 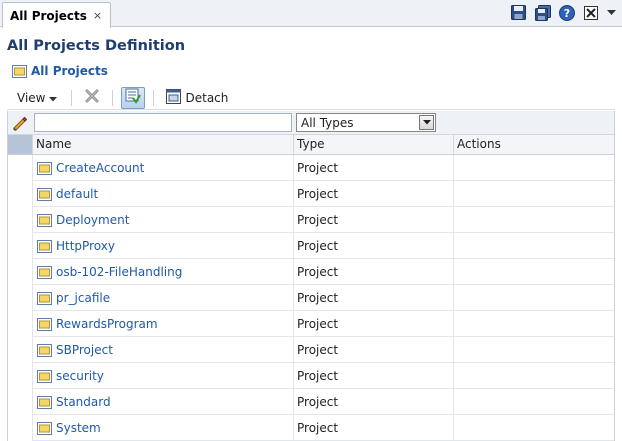 I want to click on column-header-type: Type, so click(x=373, y=144).